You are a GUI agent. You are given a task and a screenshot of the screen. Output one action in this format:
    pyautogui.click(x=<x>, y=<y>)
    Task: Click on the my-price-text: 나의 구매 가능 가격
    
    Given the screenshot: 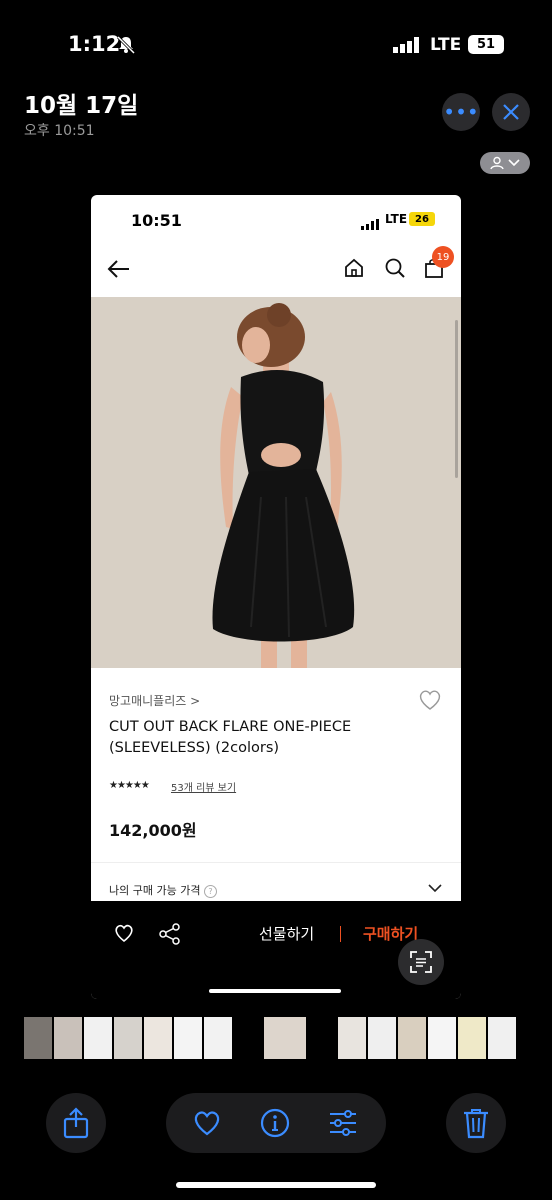 What is the action you would take?
    pyautogui.click(x=155, y=890)
    